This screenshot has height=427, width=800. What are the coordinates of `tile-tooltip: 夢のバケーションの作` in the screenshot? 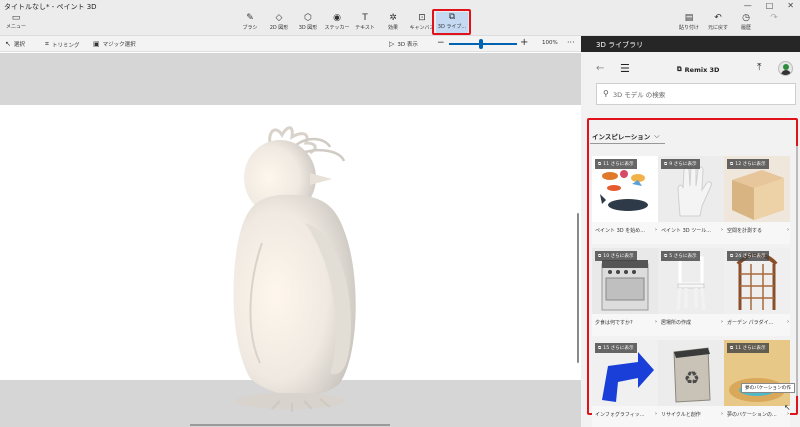 It's located at (768, 388).